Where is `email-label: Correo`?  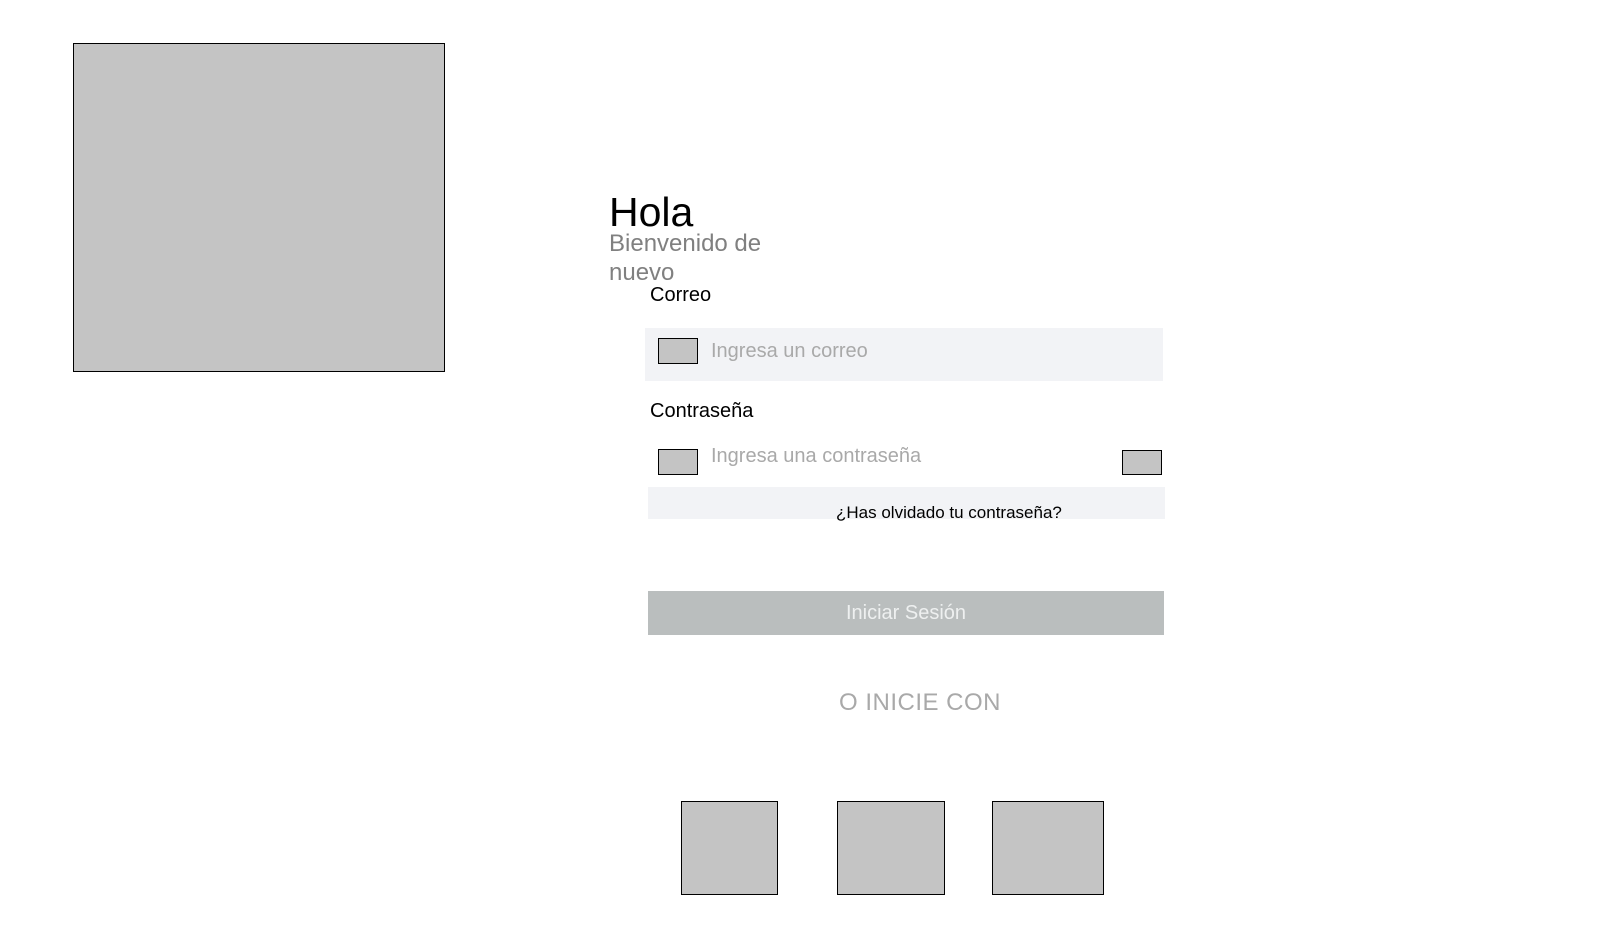 email-label: Correo is located at coordinates (681, 295).